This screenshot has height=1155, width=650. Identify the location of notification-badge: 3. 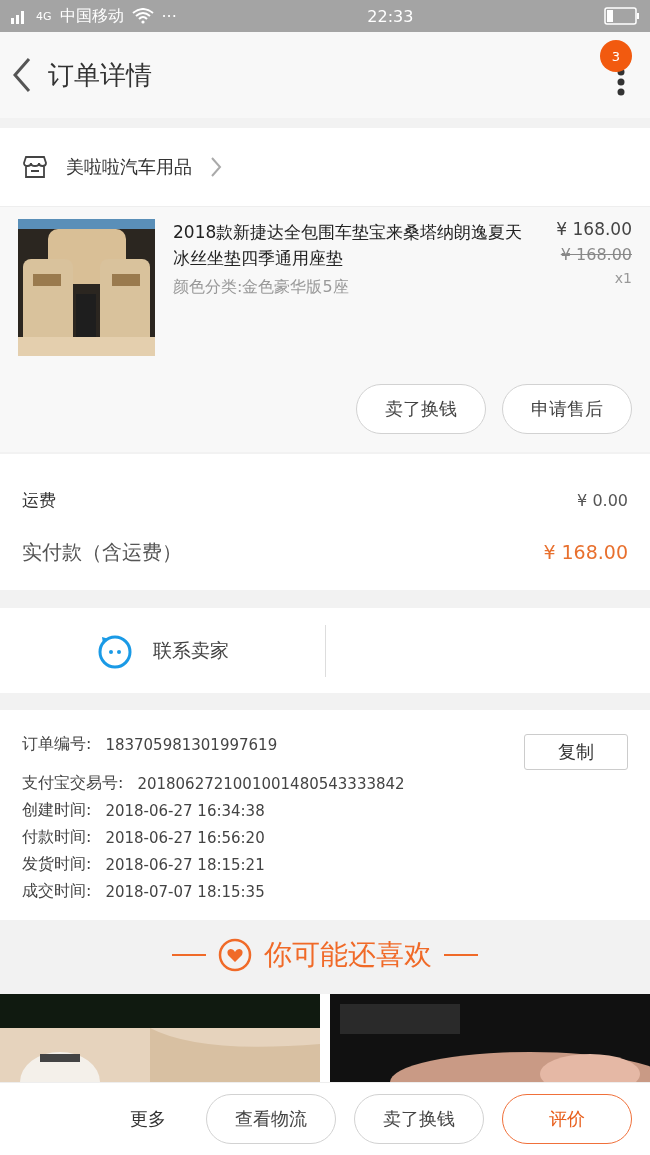
(616, 56).